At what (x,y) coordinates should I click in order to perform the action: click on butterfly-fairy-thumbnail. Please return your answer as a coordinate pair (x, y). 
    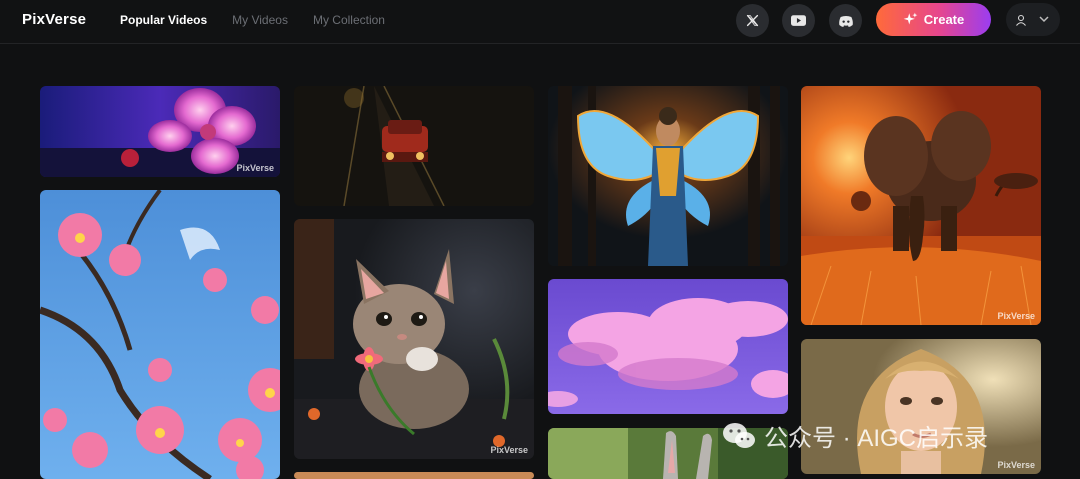
    Looking at the image, I should click on (668, 176).